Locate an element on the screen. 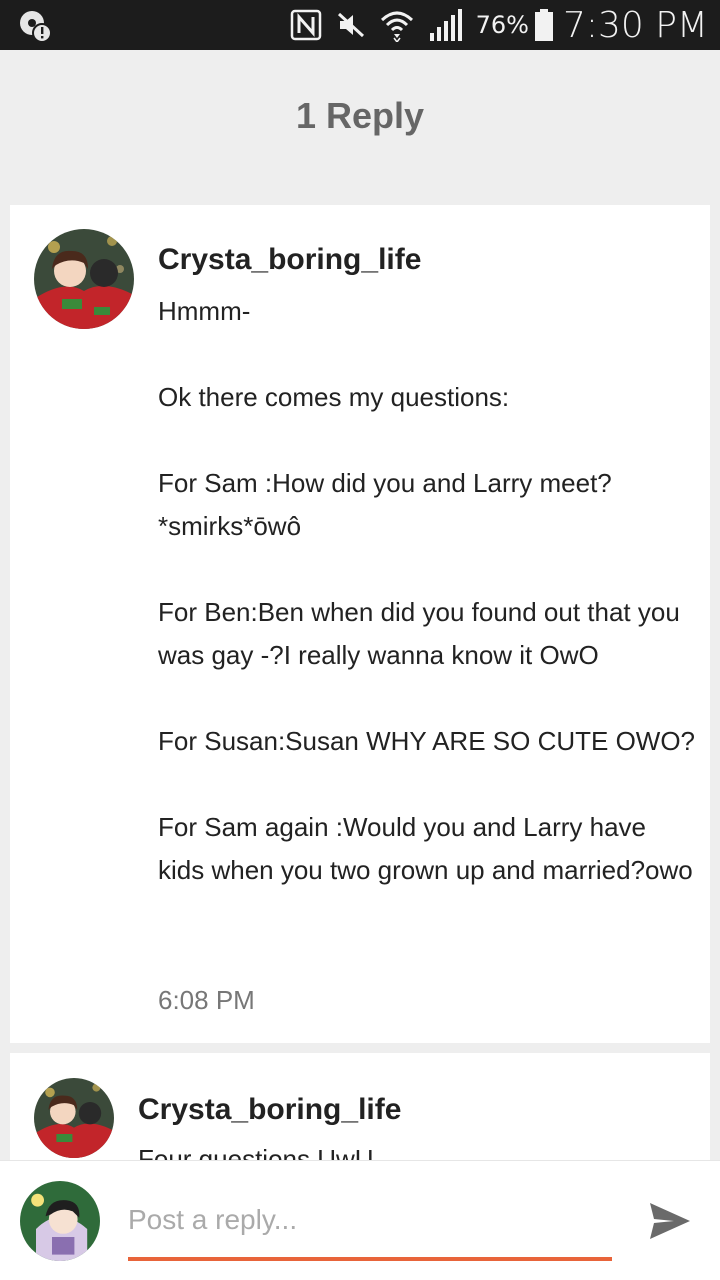 This screenshot has width=720, height=1280. wifi-icon is located at coordinates (396, 26).